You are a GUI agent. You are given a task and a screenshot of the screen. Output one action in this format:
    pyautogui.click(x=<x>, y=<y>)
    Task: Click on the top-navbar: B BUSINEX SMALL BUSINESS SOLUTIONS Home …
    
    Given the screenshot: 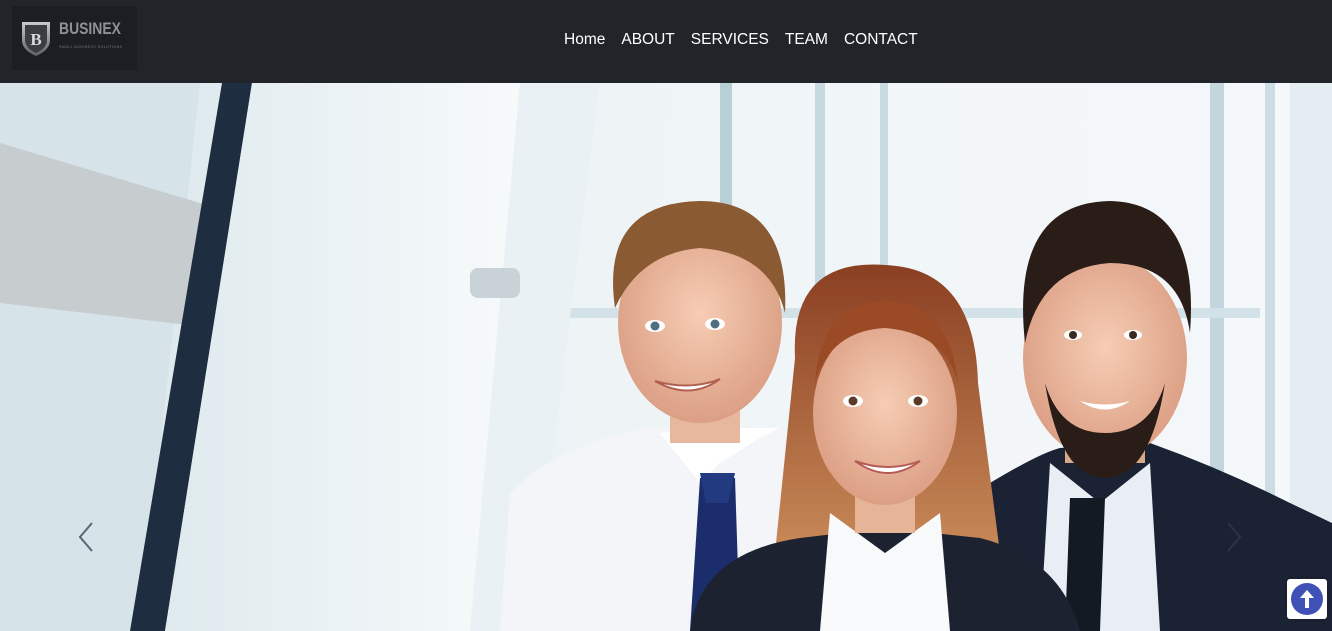 What is the action you would take?
    pyautogui.click(x=666, y=41)
    